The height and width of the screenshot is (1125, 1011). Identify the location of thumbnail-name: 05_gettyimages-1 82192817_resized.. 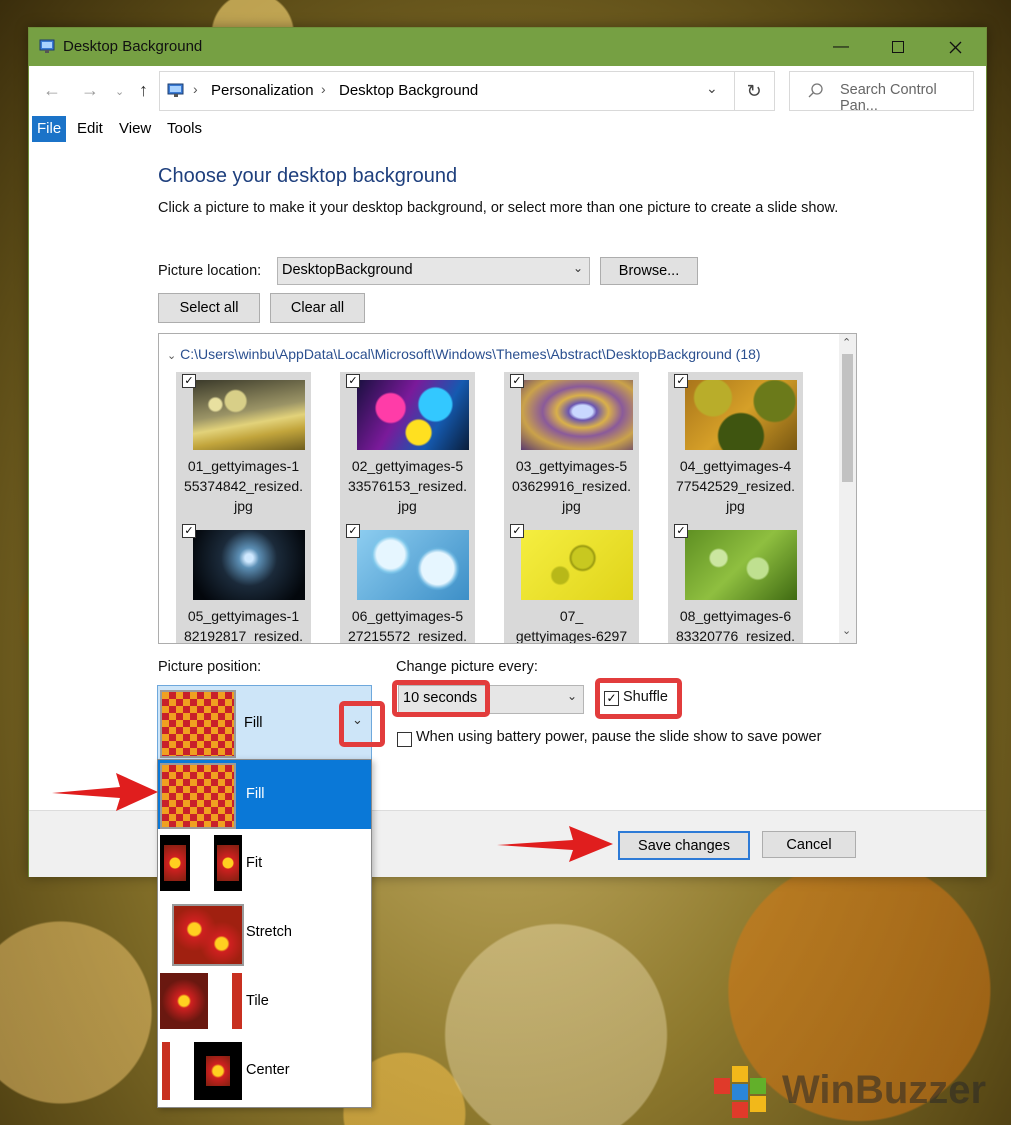
(243, 626).